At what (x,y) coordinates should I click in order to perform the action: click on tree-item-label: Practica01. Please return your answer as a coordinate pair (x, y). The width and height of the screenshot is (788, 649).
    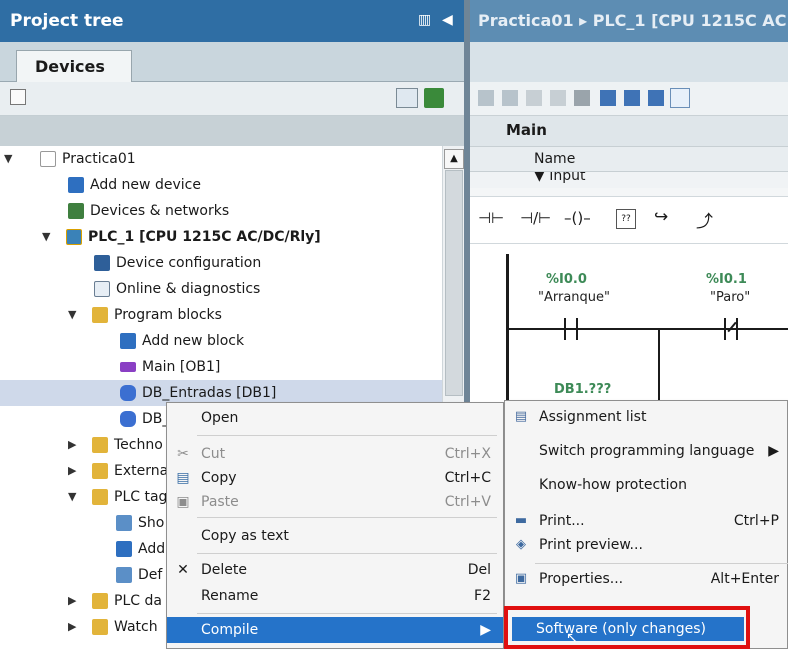
    Looking at the image, I should click on (99, 159).